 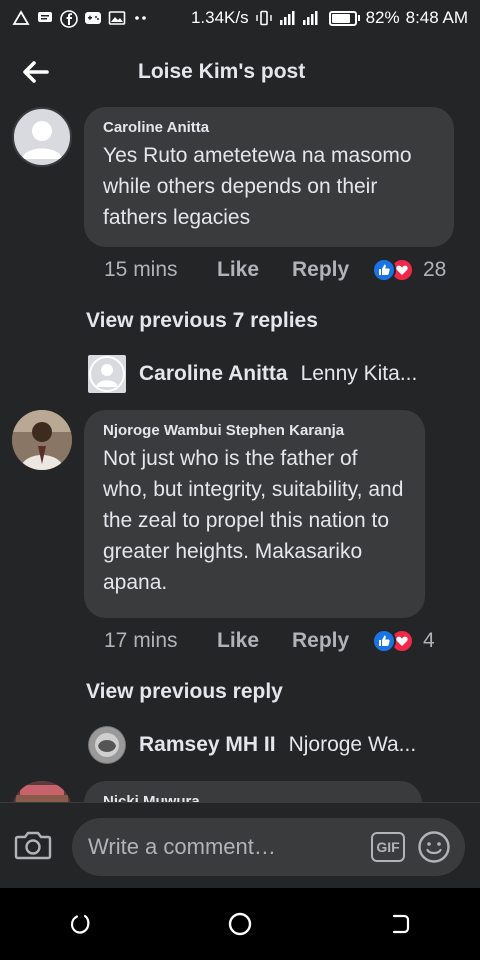 I want to click on warning-icon, so click(x=21, y=18).